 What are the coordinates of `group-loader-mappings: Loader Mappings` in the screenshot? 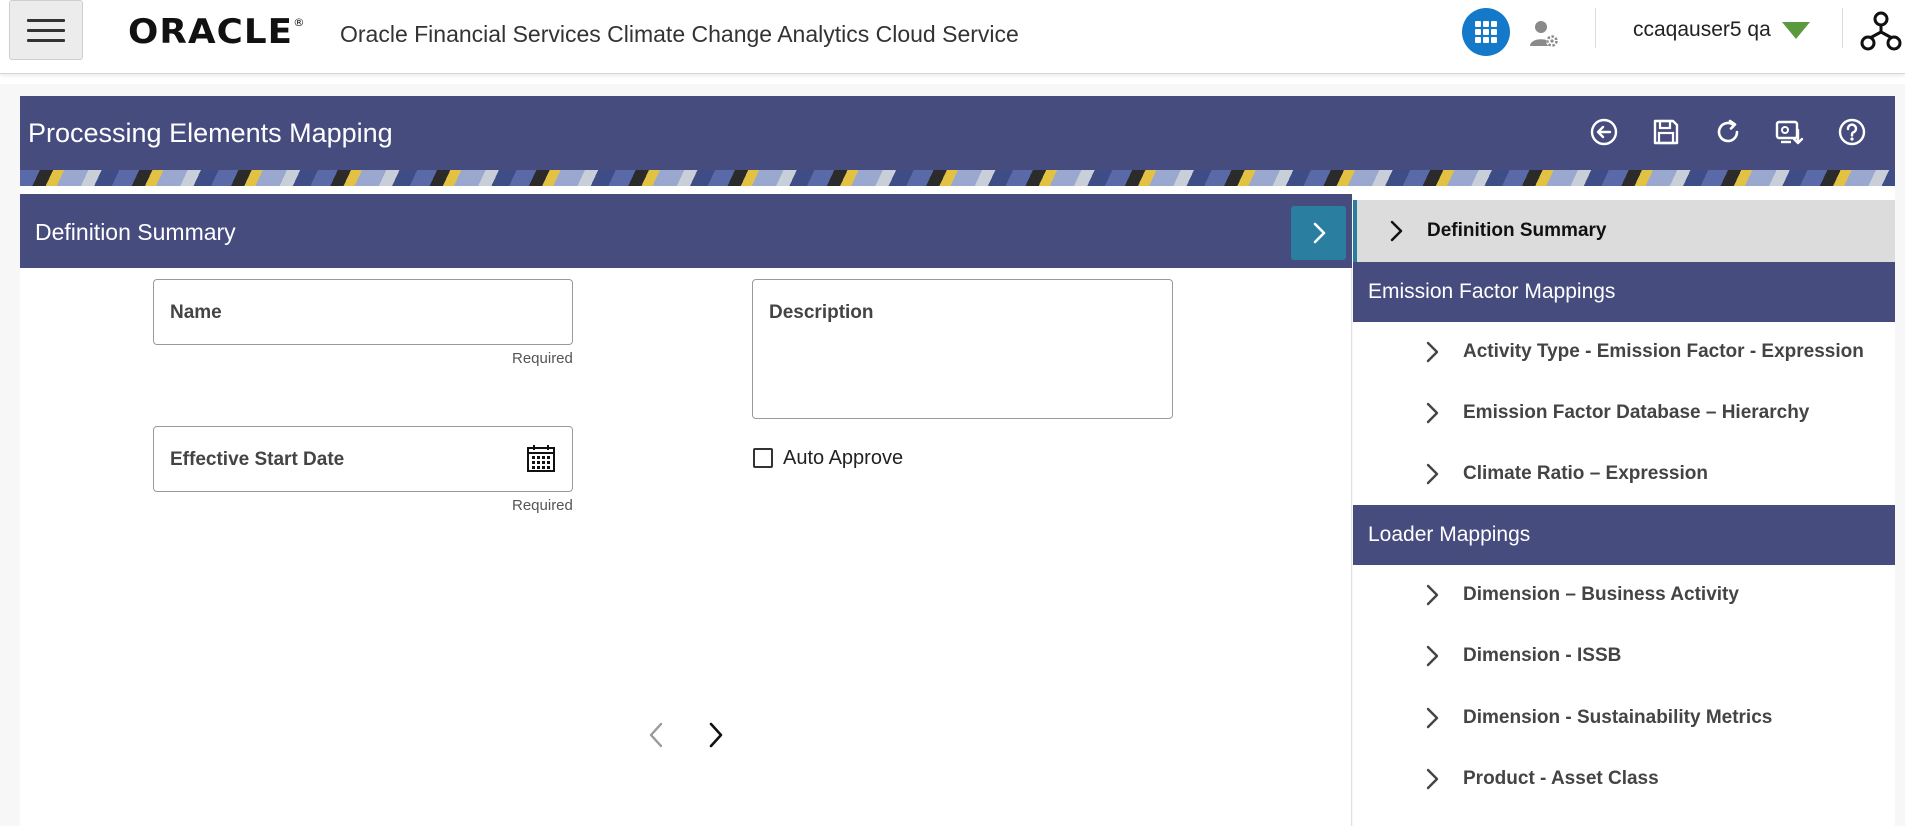 It's located at (1624, 535).